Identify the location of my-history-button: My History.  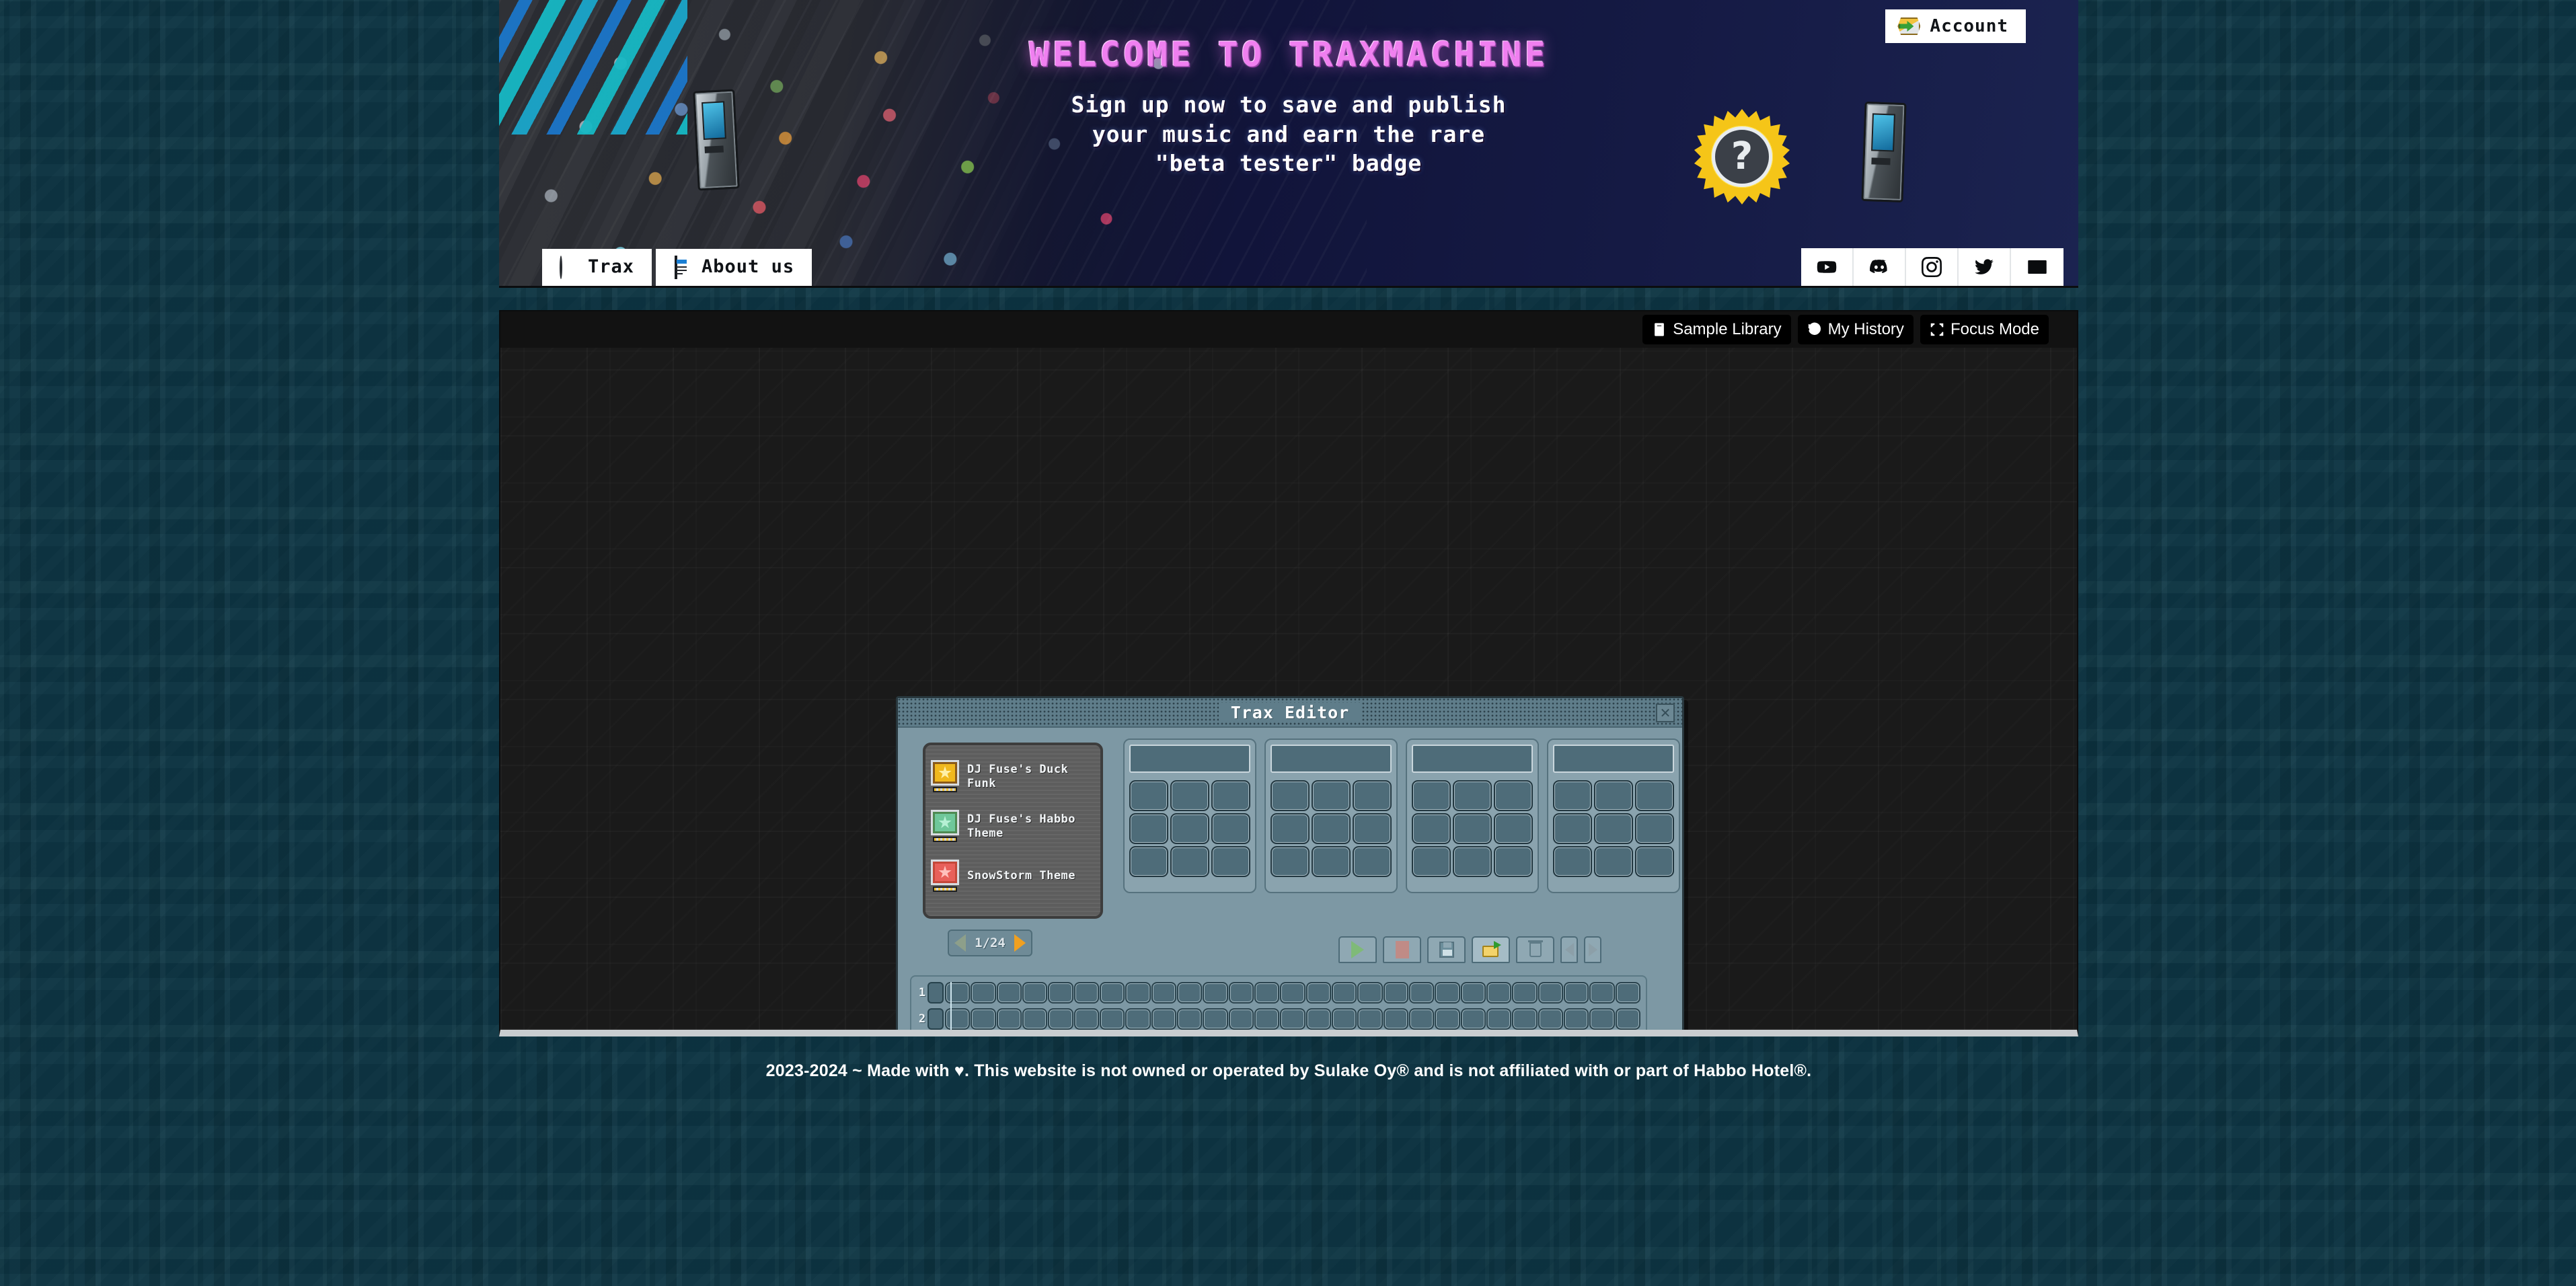
(1855, 330).